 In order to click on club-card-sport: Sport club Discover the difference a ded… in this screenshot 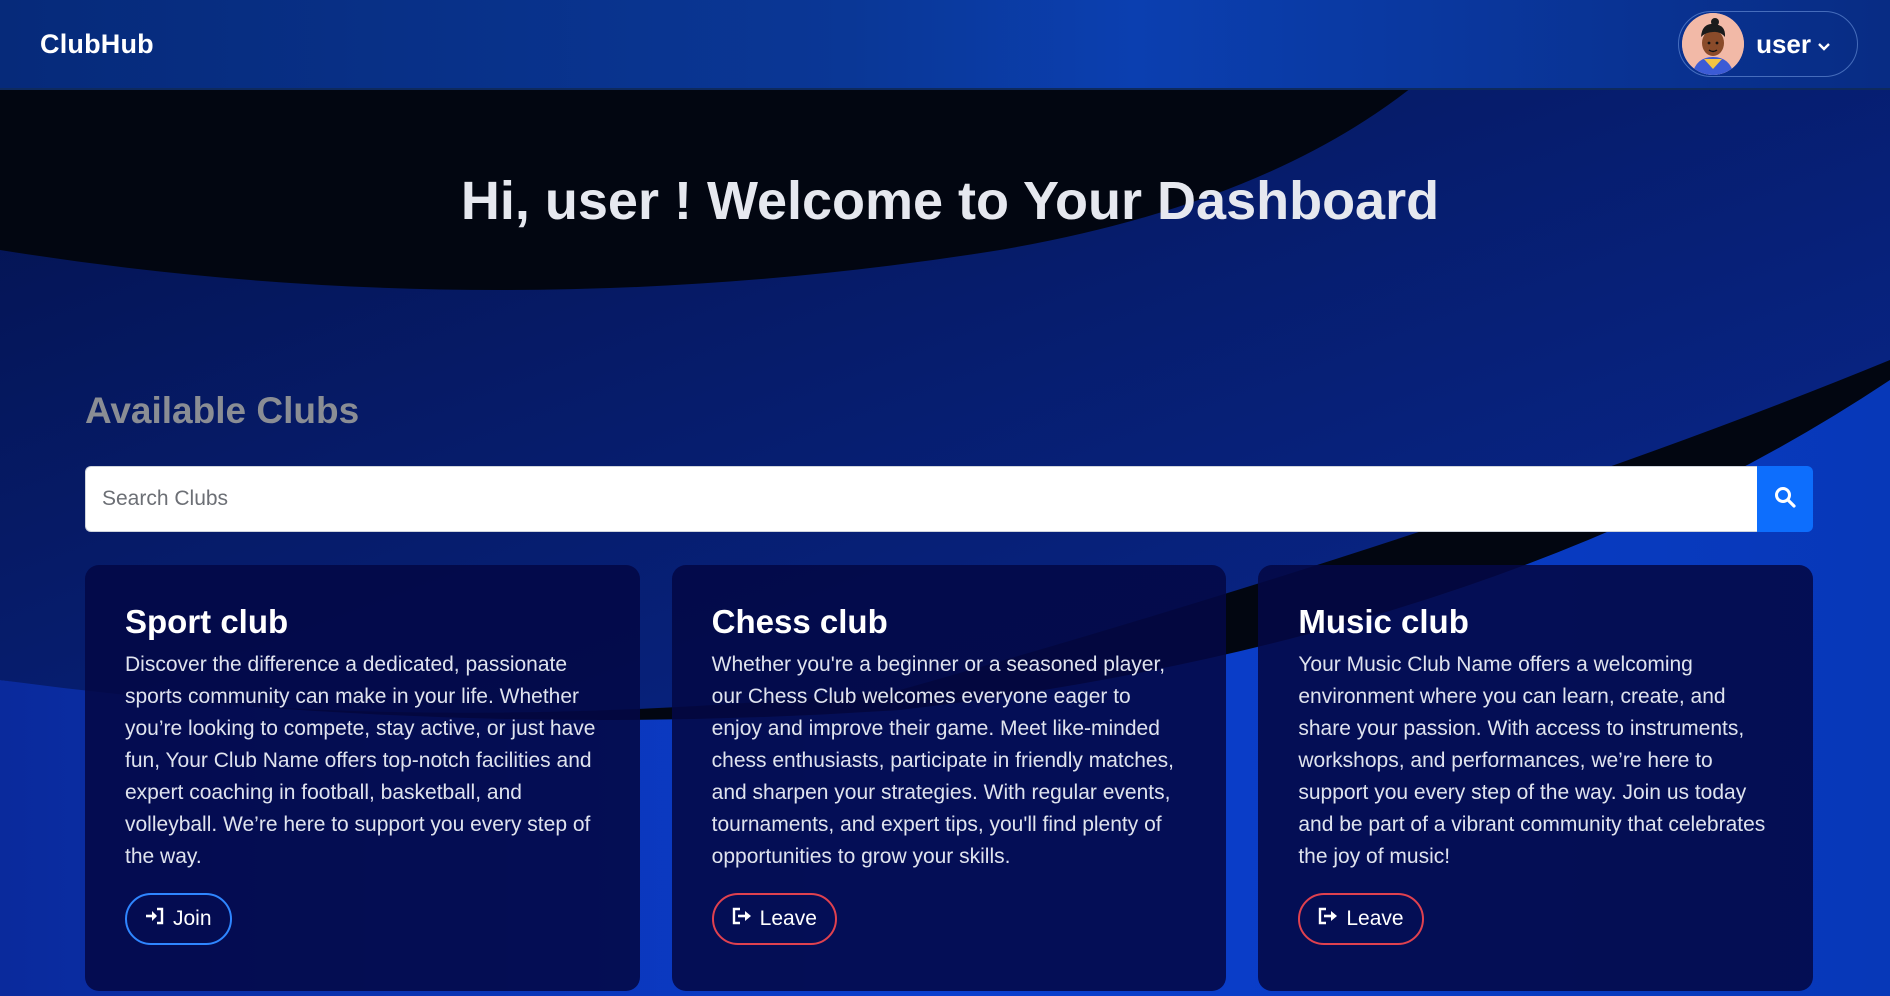, I will do `click(362, 778)`.